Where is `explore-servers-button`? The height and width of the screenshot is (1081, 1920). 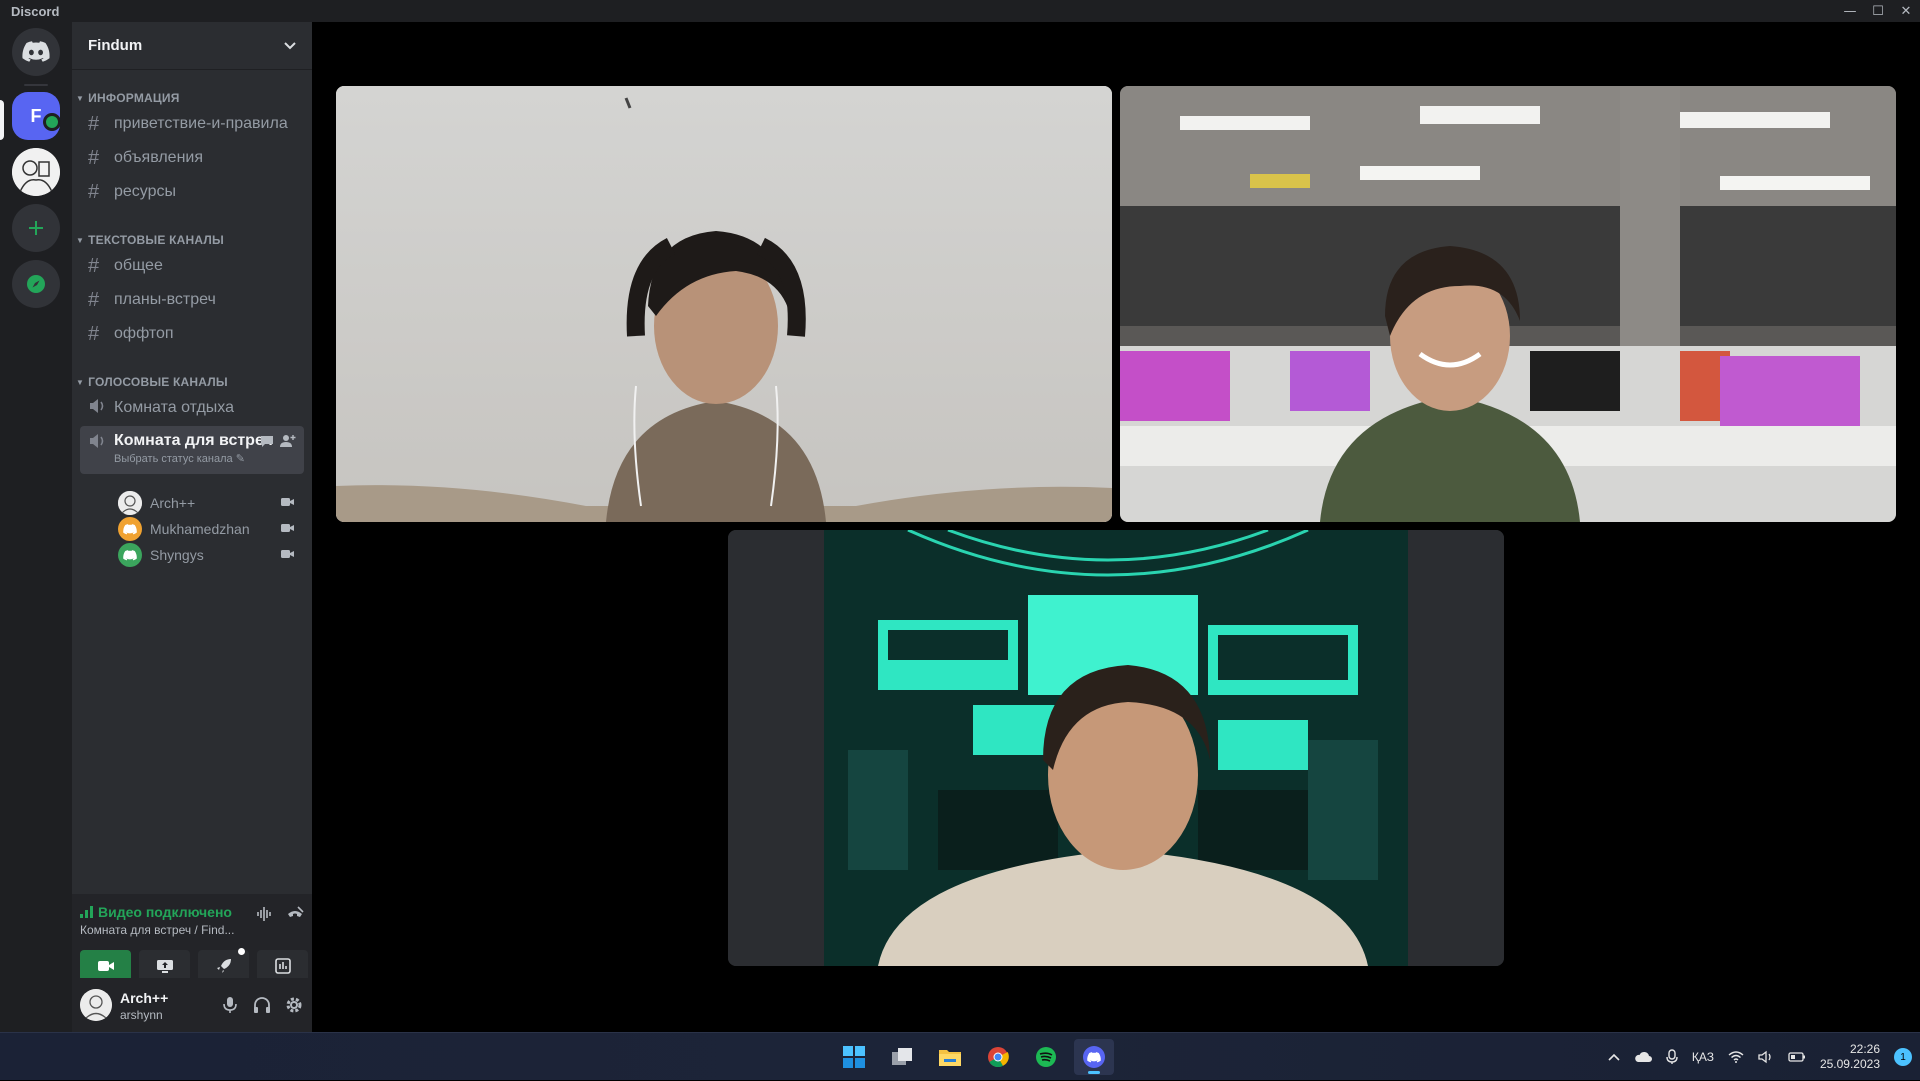
explore-servers-button is located at coordinates (36, 284).